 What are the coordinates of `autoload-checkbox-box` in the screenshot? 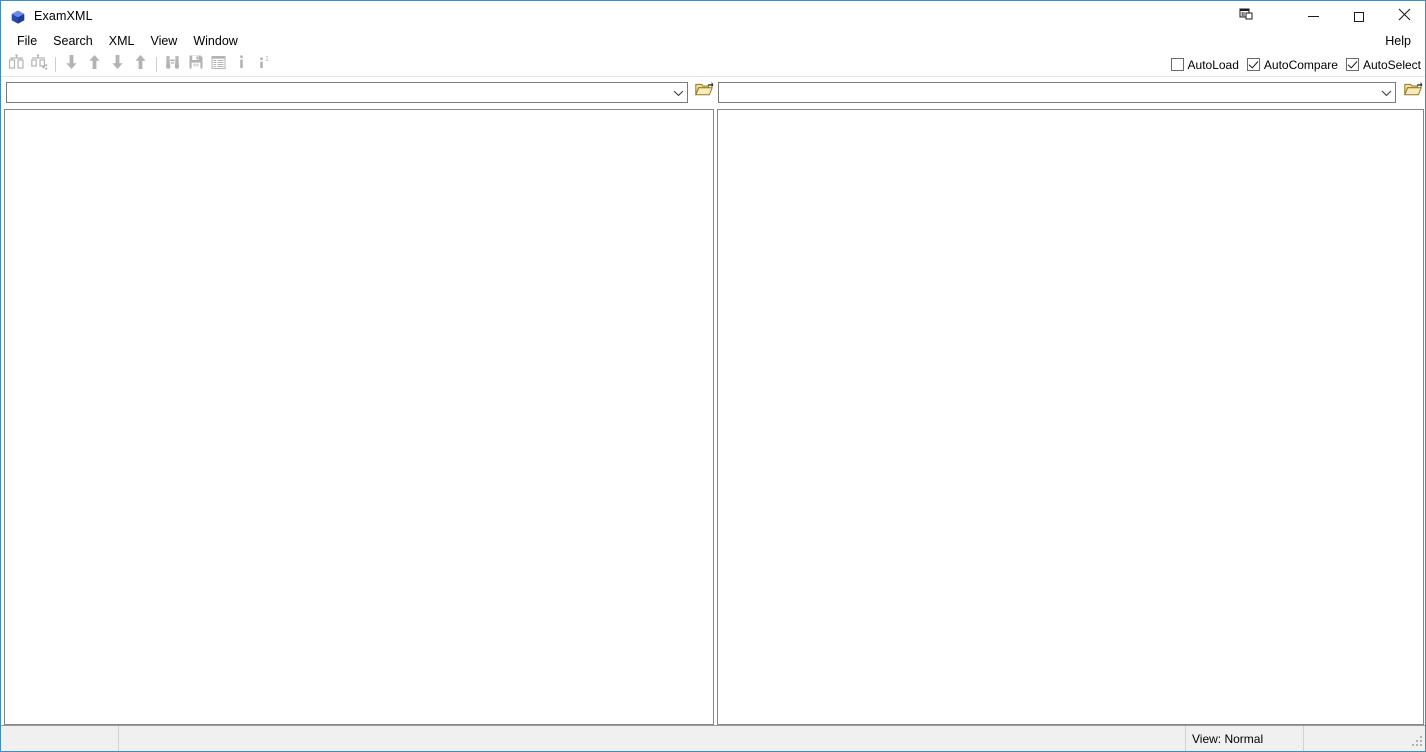 It's located at (1177, 64).